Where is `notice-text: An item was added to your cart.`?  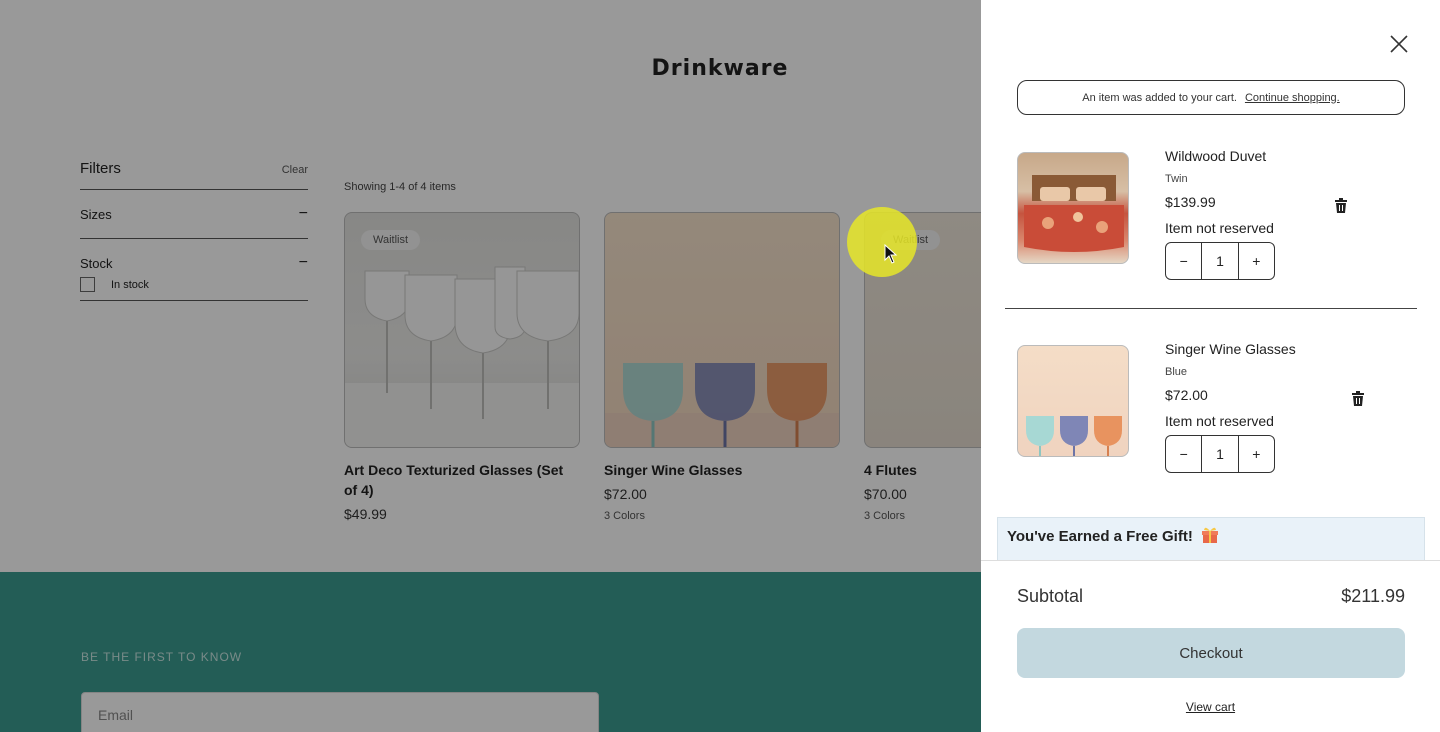 notice-text: An item was added to your cart. is located at coordinates (1159, 97).